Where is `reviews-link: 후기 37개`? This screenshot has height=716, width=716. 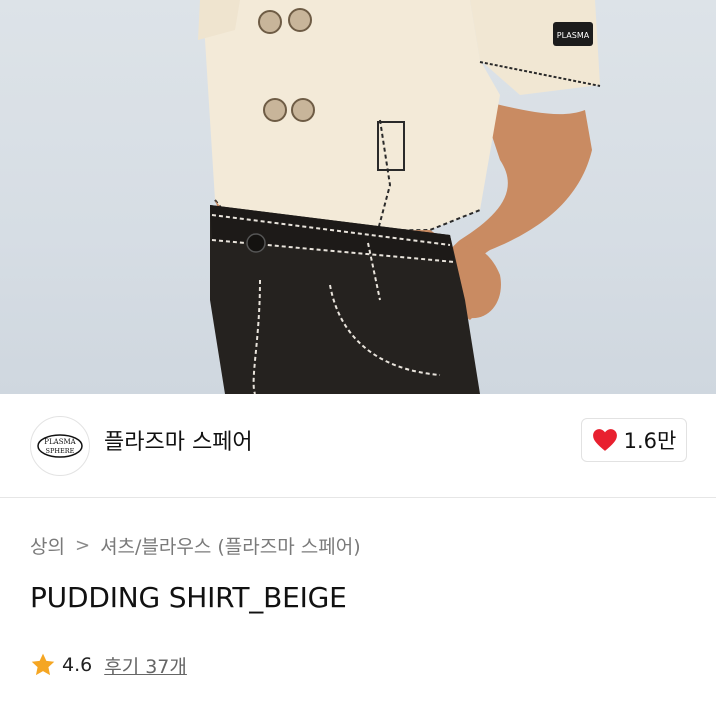
reviews-link: 후기 37개 is located at coordinates (145, 665).